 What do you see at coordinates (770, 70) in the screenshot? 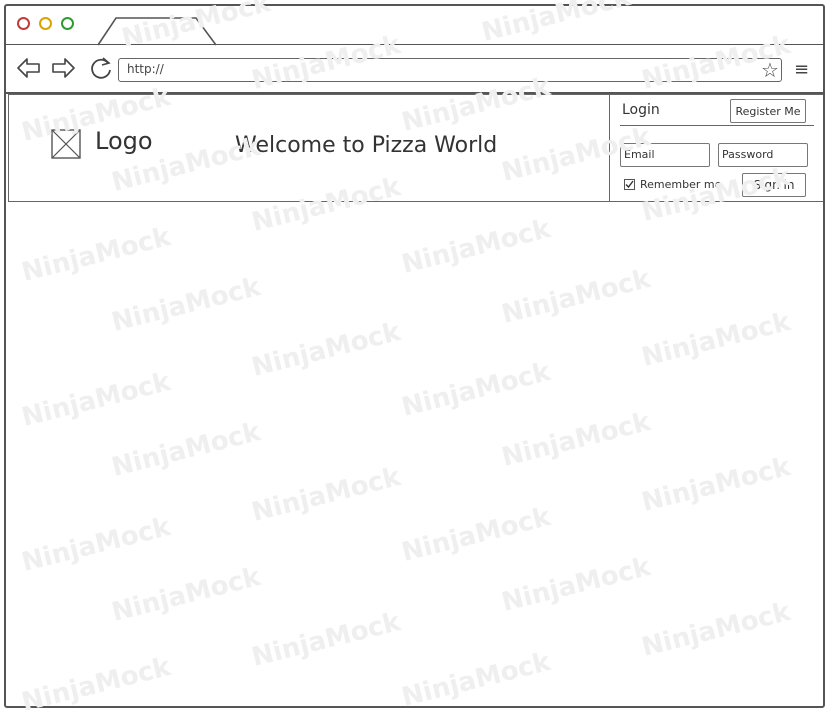
I see `star-icon: ☆` at bounding box center [770, 70].